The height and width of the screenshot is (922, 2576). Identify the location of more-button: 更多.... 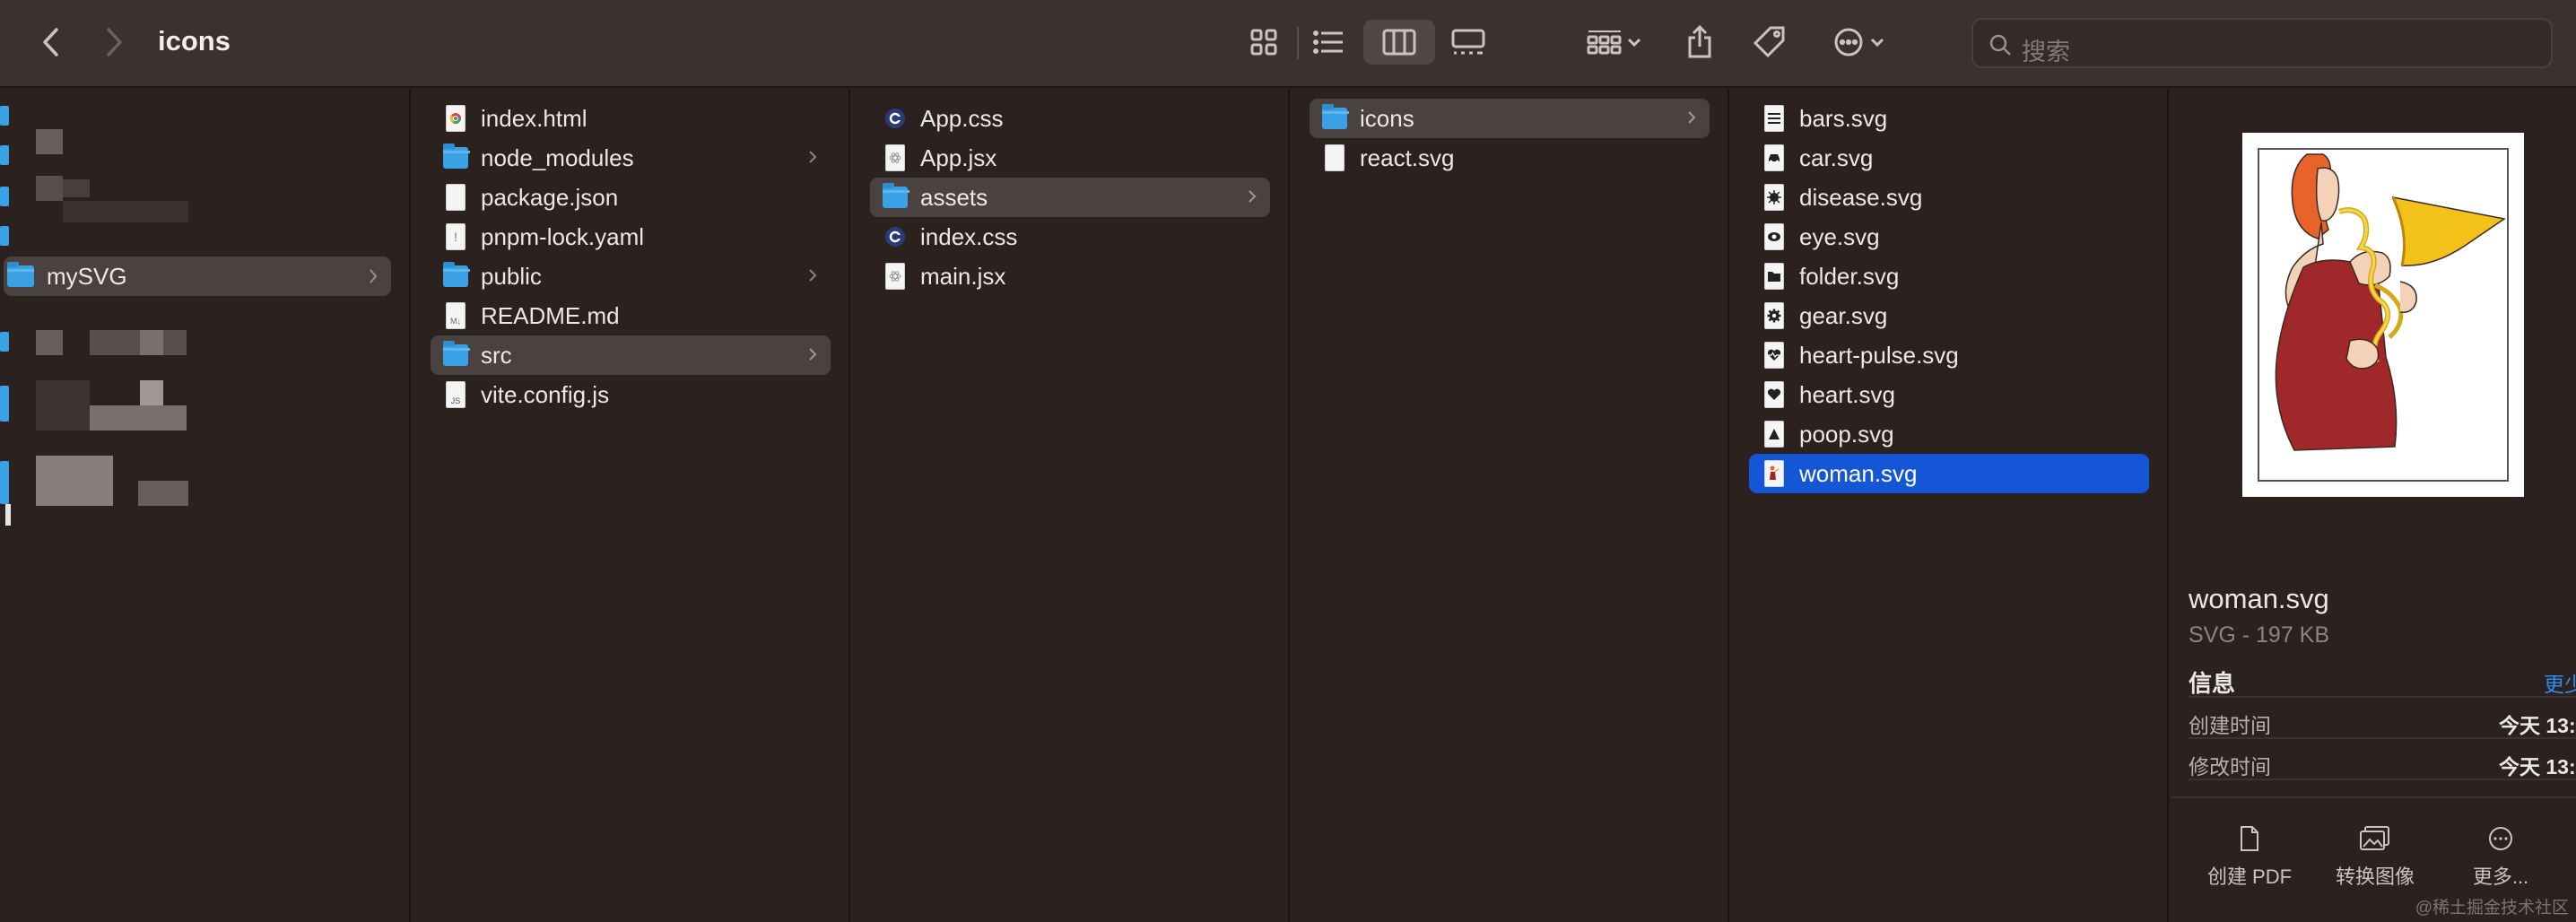
(2500, 857).